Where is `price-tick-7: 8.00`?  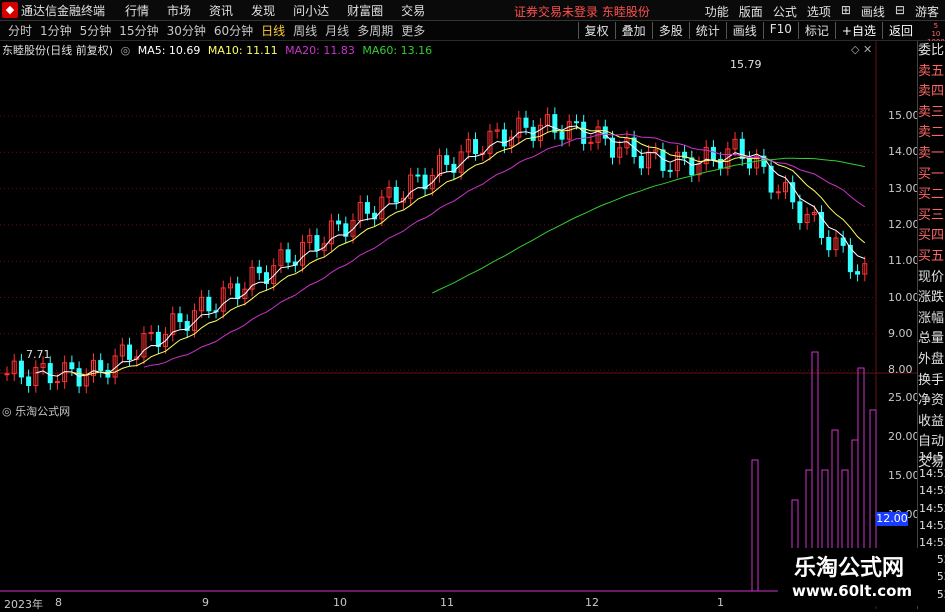
price-tick-7: 8.00 is located at coordinates (900, 370).